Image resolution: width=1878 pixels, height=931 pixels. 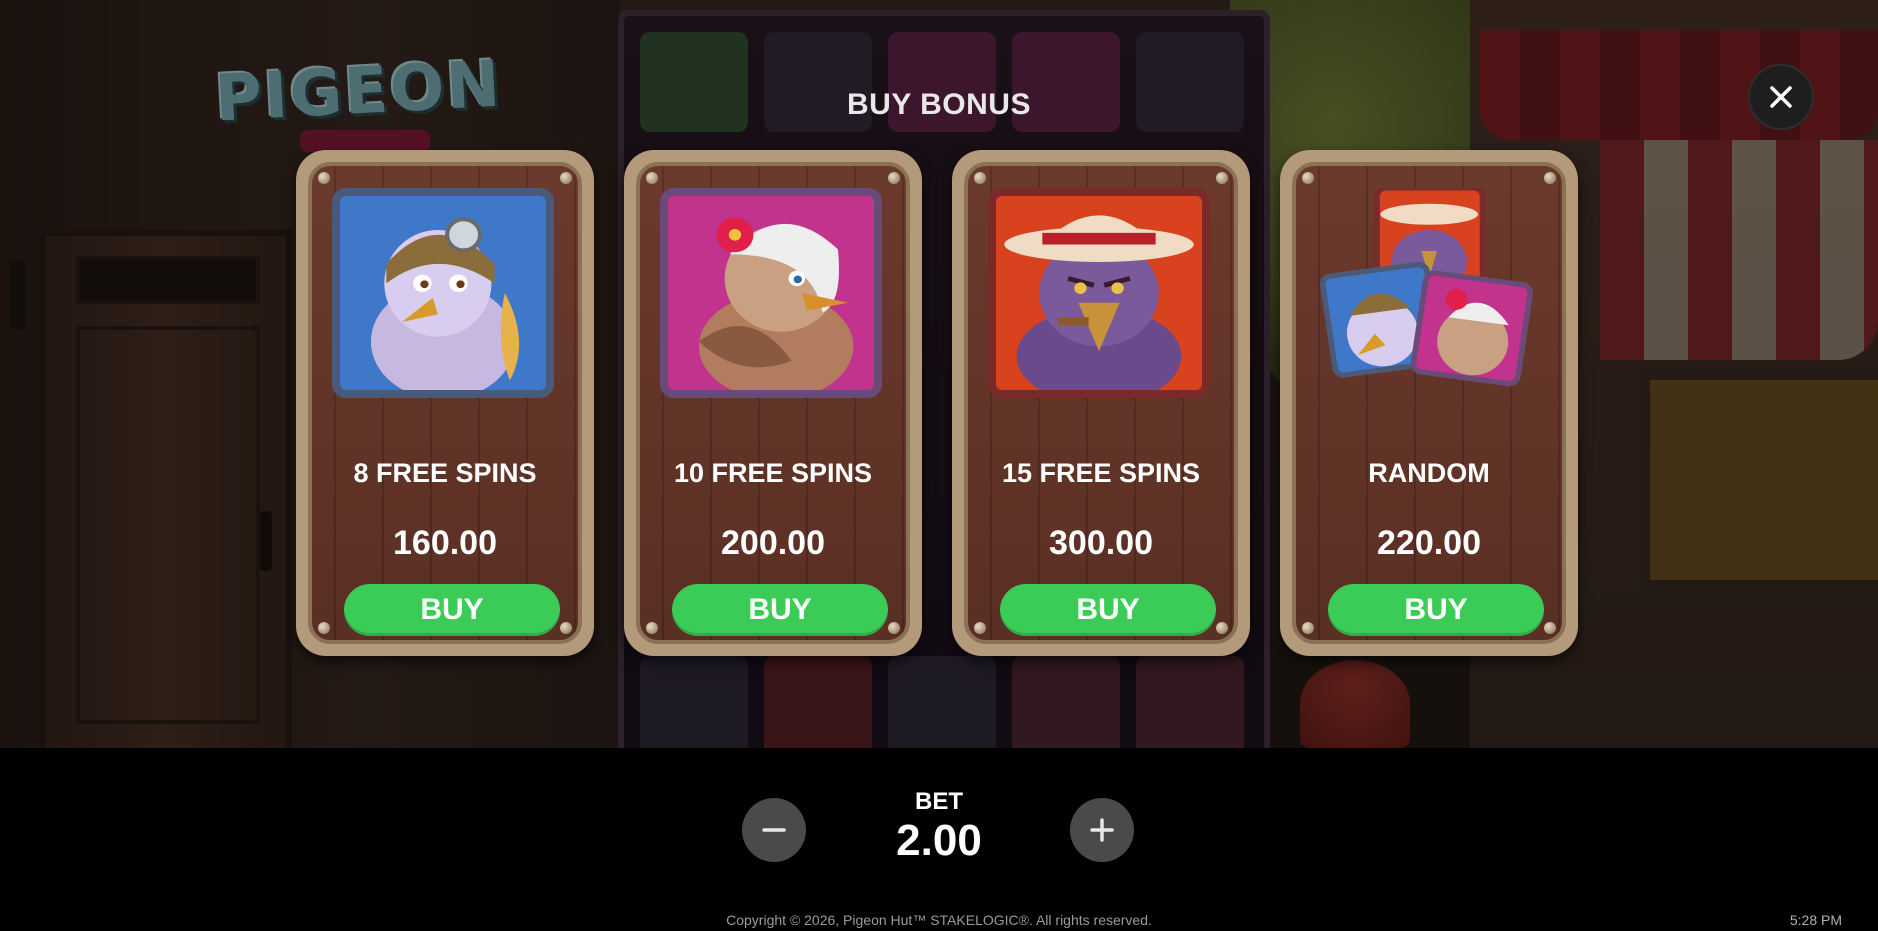 I want to click on buy-button-15-spins: BUY, so click(x=1108, y=610).